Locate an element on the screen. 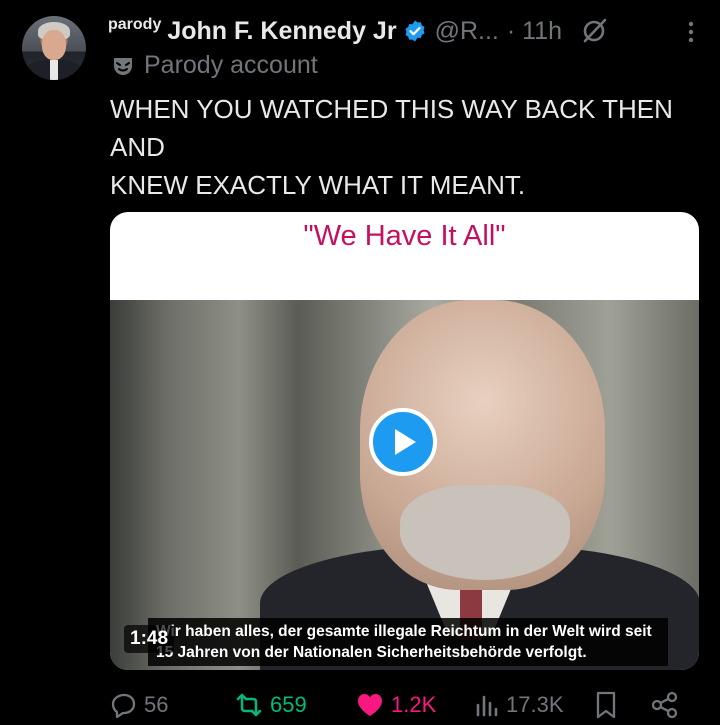  like-icon is located at coordinates (370, 705).